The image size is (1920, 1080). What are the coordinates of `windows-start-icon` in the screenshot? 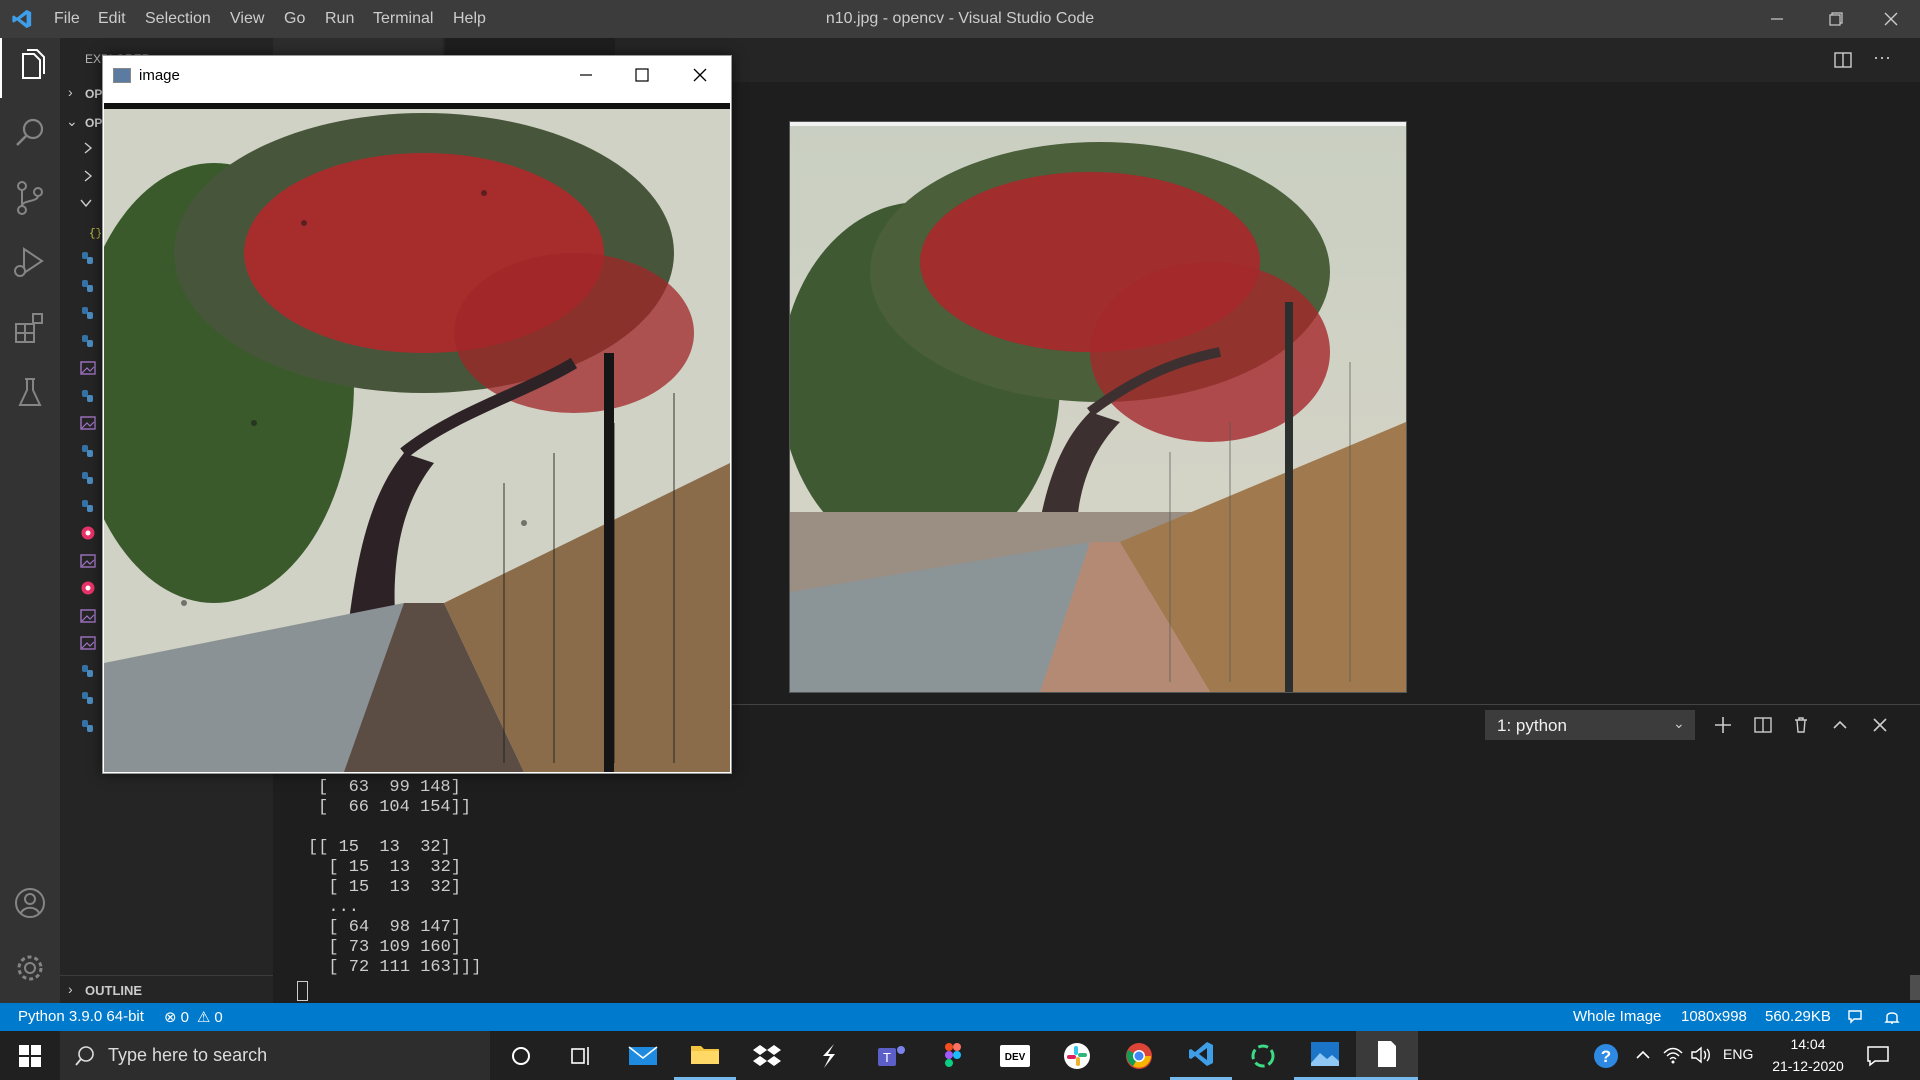 It's located at (30, 1055).